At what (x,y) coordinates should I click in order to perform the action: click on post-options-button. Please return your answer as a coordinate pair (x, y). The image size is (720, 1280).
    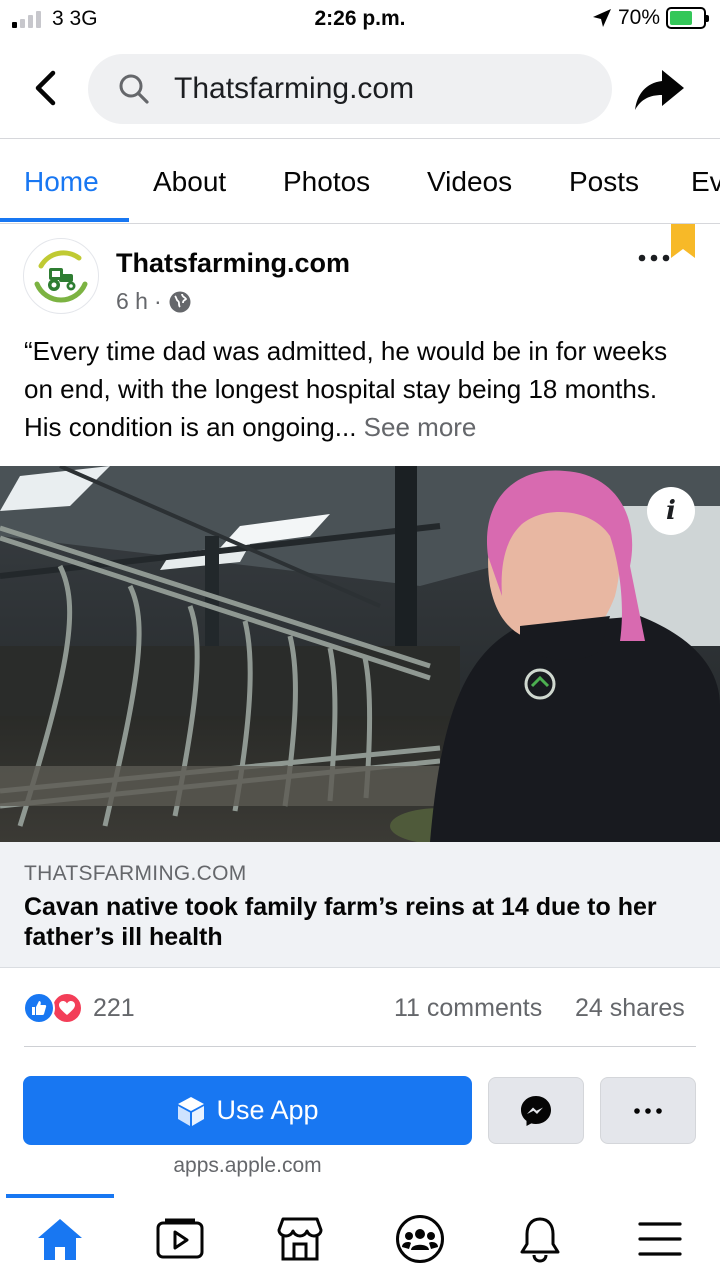
    Looking at the image, I should click on (654, 258).